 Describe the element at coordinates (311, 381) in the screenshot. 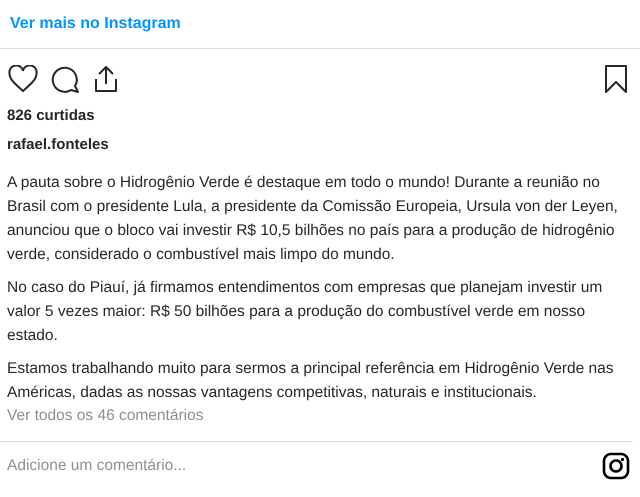

I see `caption-paragraph: Estamos trabalhando muito para sermos a principal referência em Hidrogênio Verde nas Américas, dadas as nossas vantagens competitivas, naturais e institucionais.` at that location.